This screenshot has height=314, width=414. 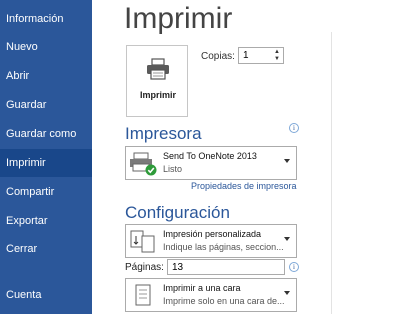 What do you see at coordinates (246, 55) in the screenshot?
I see `copies-value: 1` at bounding box center [246, 55].